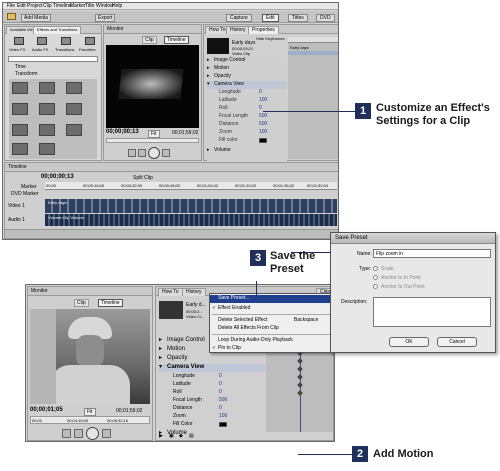 The width and height of the screenshot is (500, 471). I want to click on video-clip, so click(191, 206).